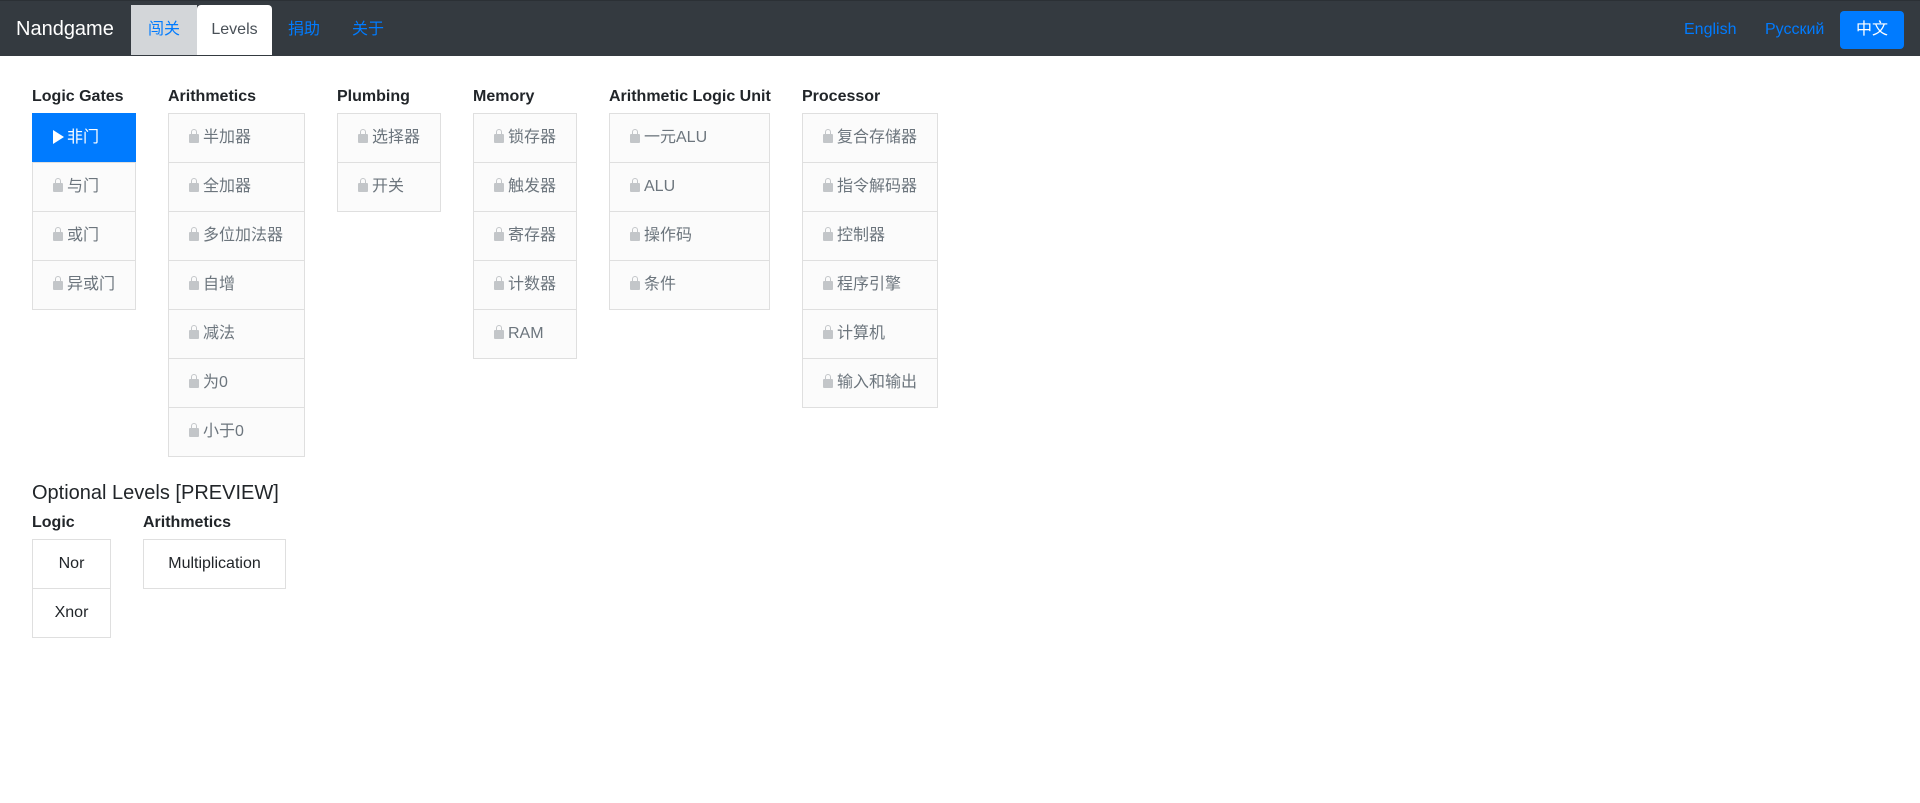 The width and height of the screenshot is (1920, 803). I want to click on optional-level-item: Multiplication, so click(214, 564).